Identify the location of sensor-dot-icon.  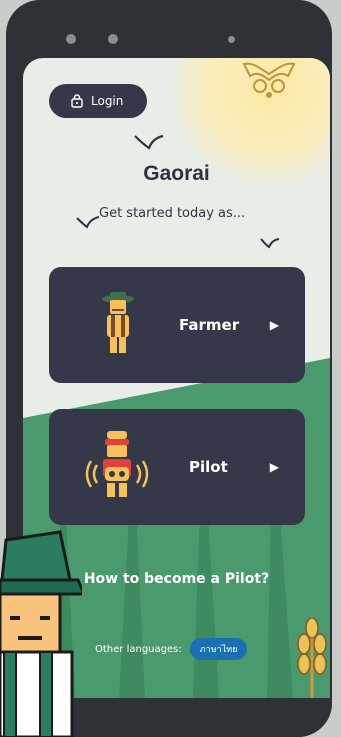
(113, 39).